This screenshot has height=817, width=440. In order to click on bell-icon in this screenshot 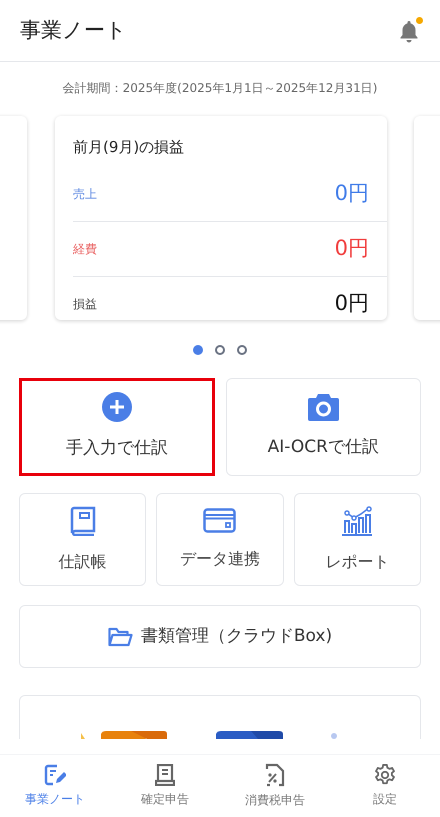, I will do `click(409, 30)`.